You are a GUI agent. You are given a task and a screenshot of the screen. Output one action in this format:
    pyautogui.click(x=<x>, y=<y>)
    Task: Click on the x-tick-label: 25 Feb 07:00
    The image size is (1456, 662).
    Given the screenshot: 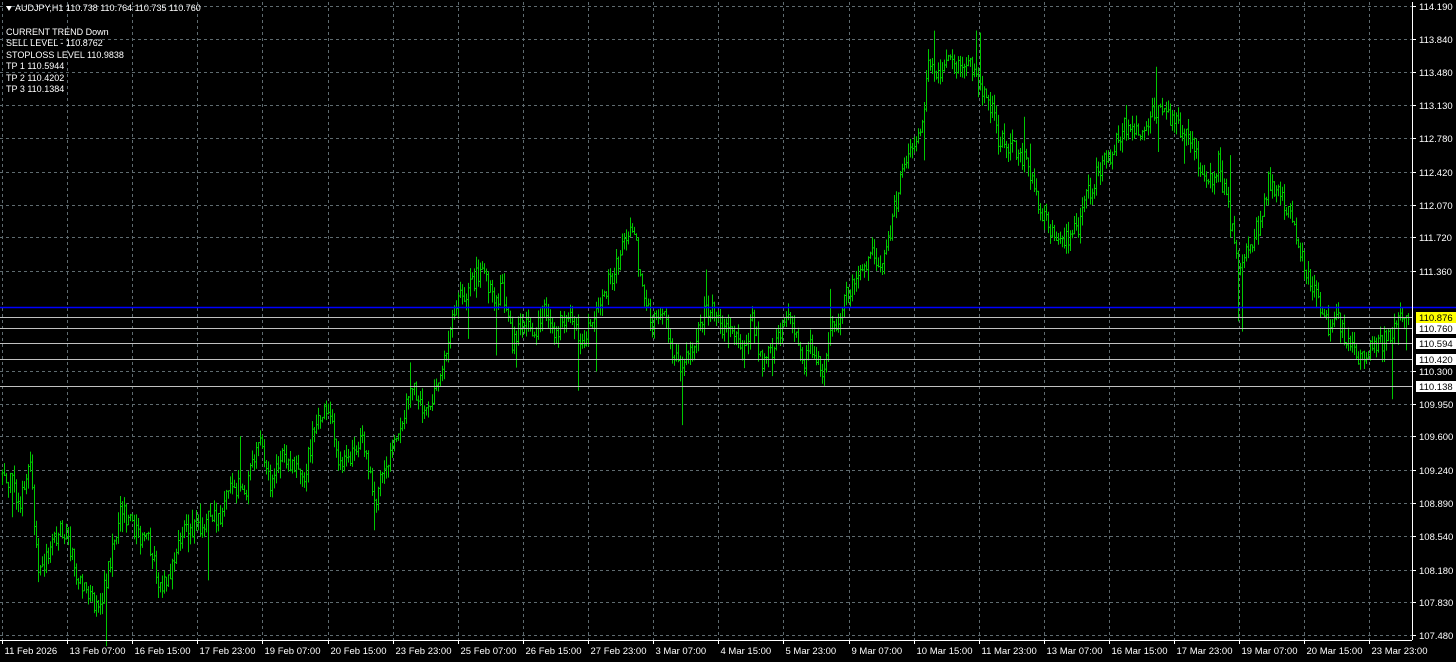 What is the action you would take?
    pyautogui.click(x=489, y=651)
    